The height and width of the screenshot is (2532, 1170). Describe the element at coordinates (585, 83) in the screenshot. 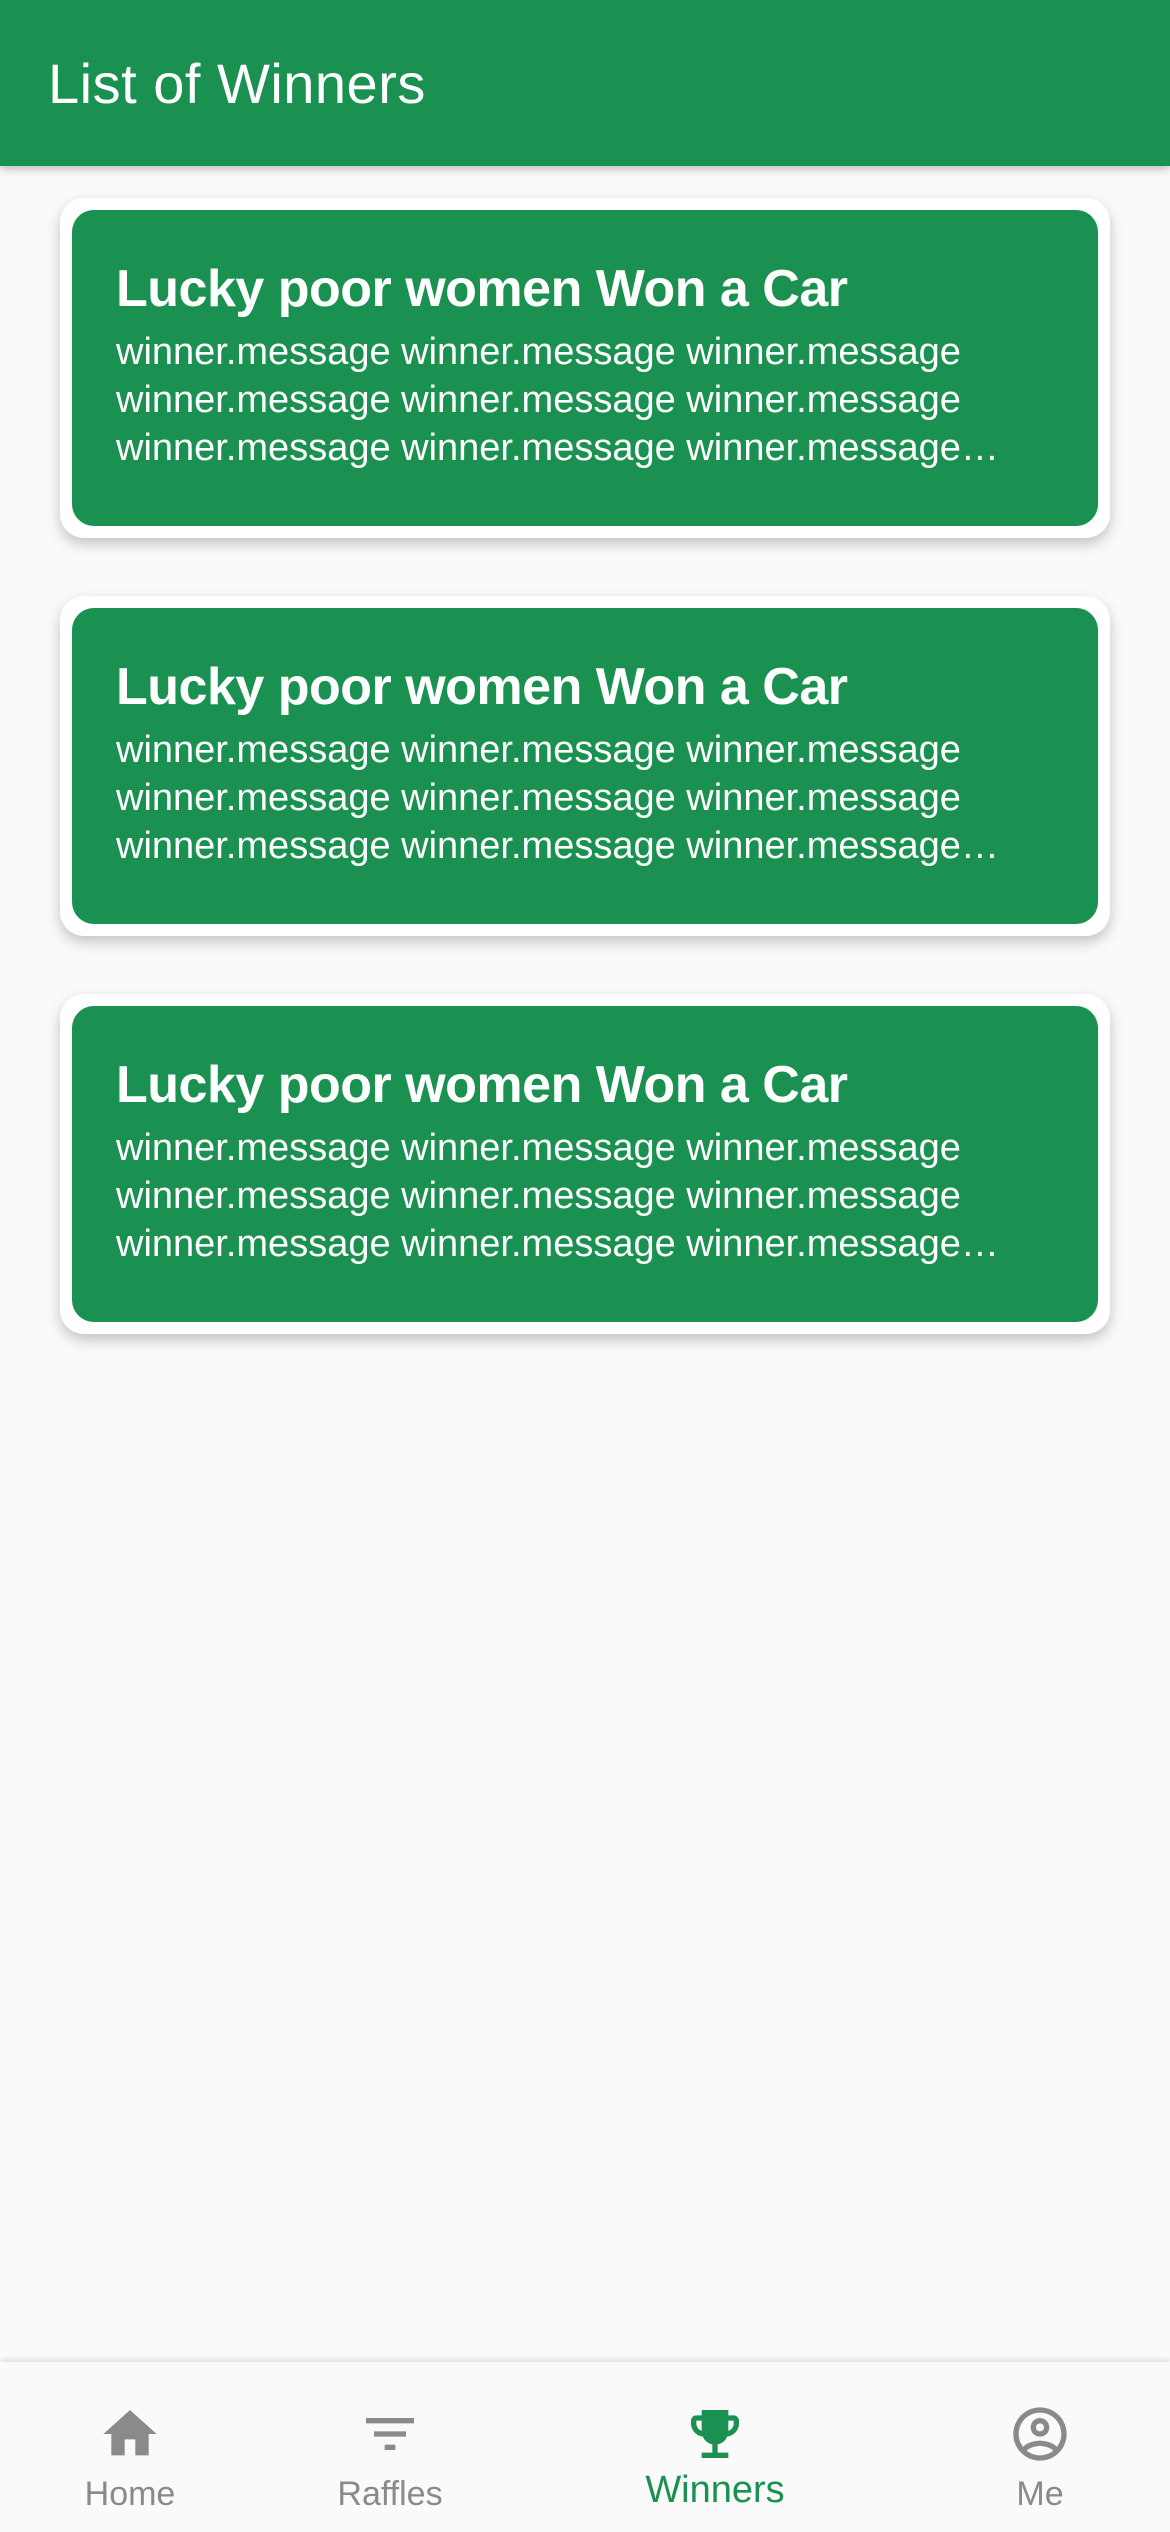

I see `app-bar: List of Winners` at that location.